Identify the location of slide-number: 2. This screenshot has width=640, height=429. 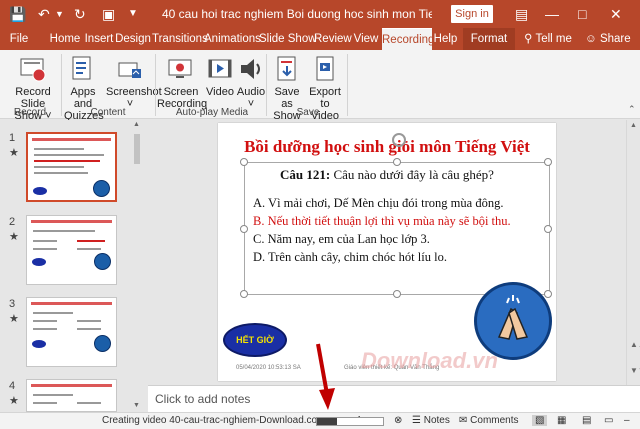
(12, 222).